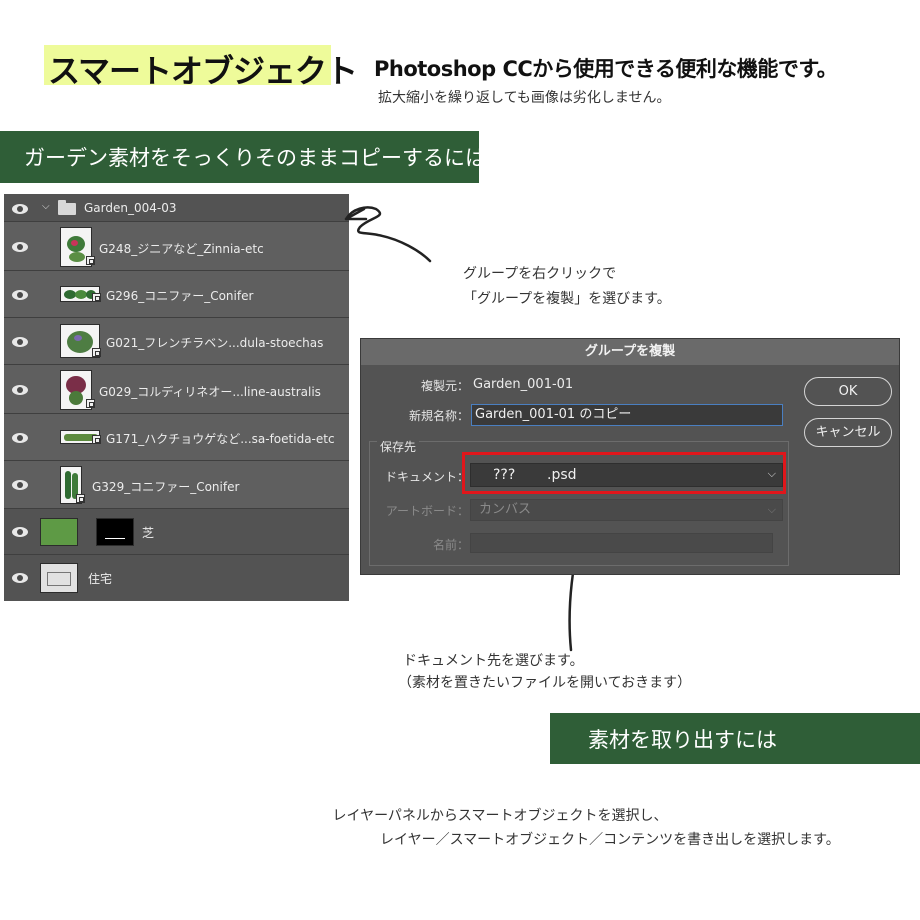 This screenshot has height=920, width=920. Describe the element at coordinates (67, 207) in the screenshot. I see `folder-icon` at that location.